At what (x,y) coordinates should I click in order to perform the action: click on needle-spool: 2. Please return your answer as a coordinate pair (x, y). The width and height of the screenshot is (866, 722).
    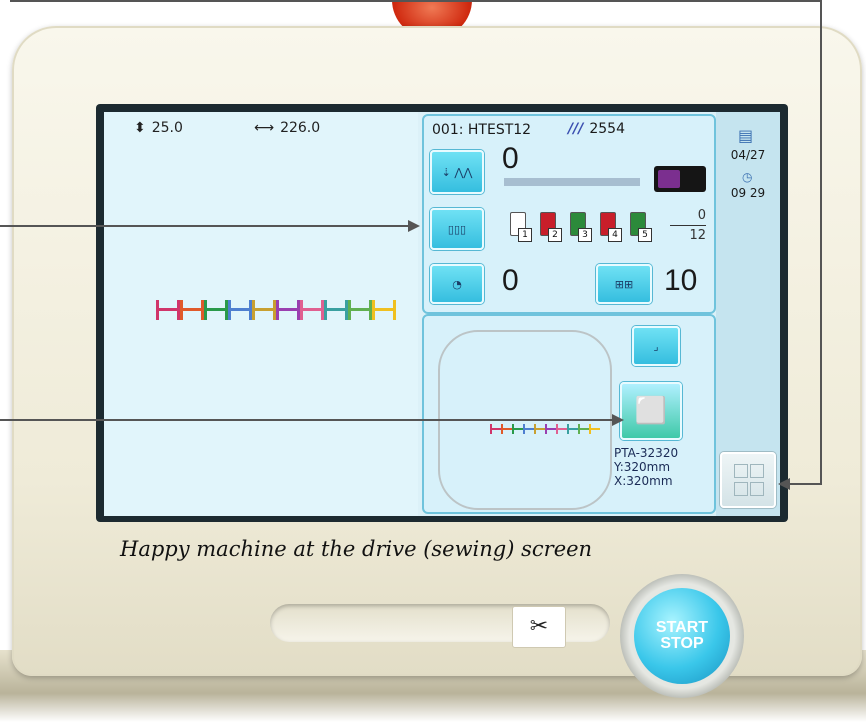
    Looking at the image, I should click on (549, 227).